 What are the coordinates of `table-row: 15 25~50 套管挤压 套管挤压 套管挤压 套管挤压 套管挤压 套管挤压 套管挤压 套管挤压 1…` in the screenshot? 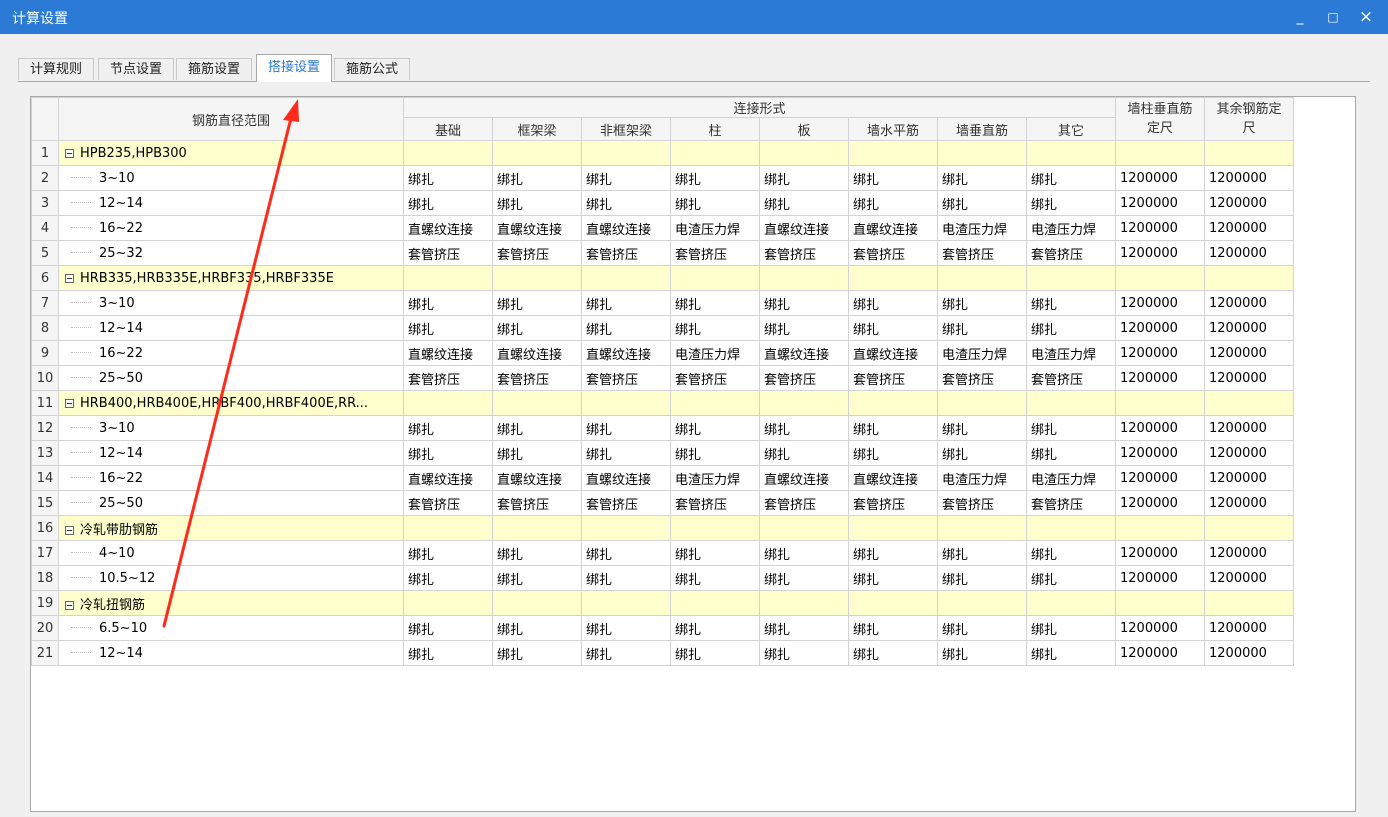 It's located at (662, 503).